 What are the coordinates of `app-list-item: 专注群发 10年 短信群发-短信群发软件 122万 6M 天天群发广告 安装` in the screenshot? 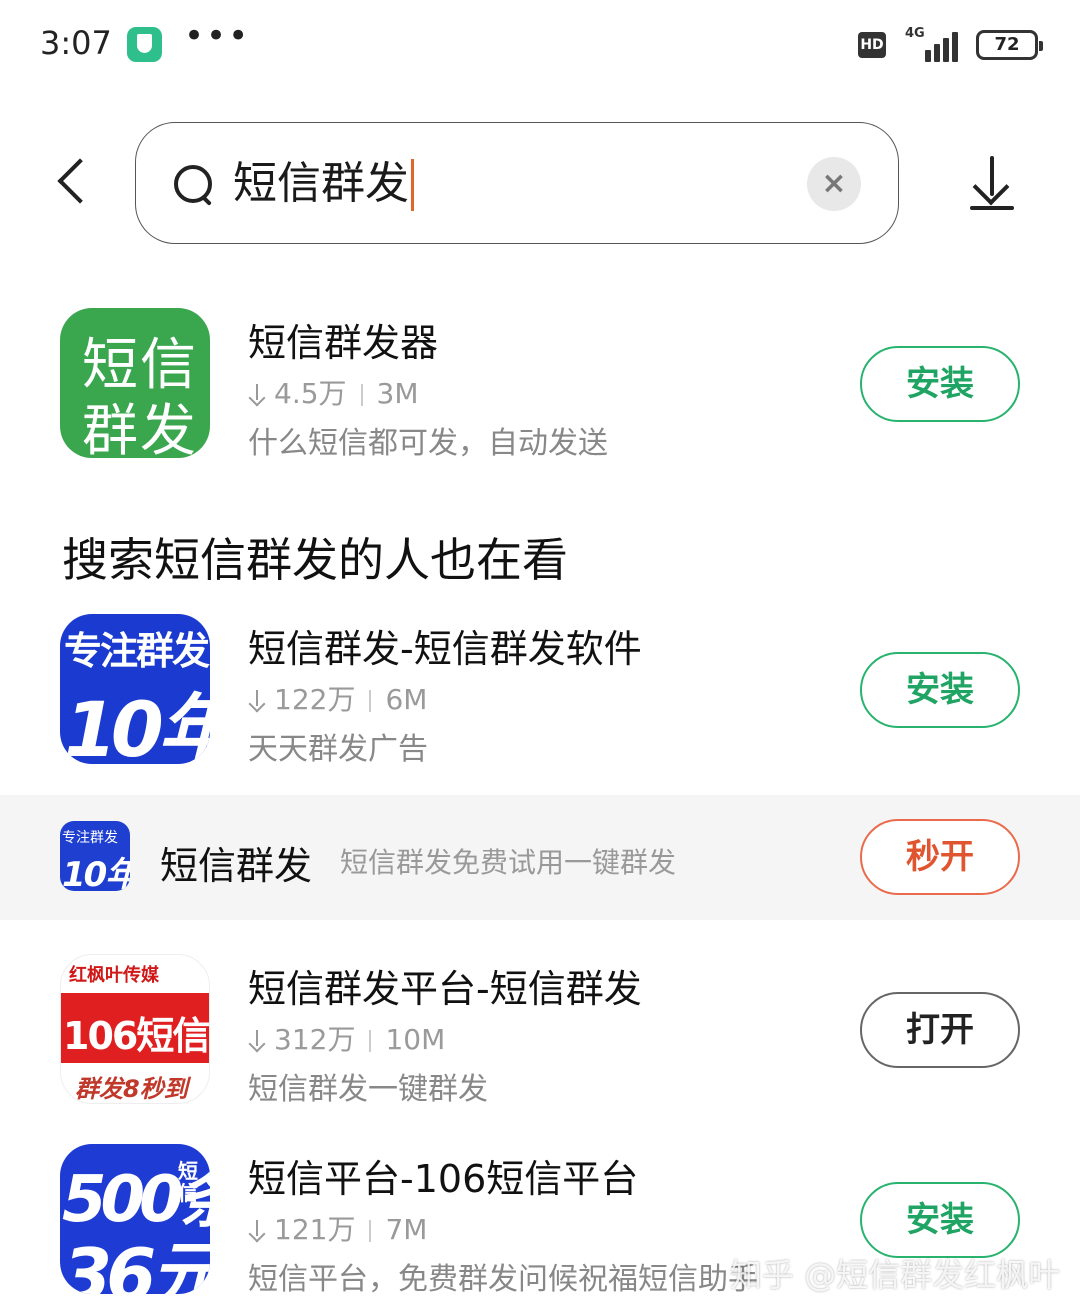 It's located at (540, 694).